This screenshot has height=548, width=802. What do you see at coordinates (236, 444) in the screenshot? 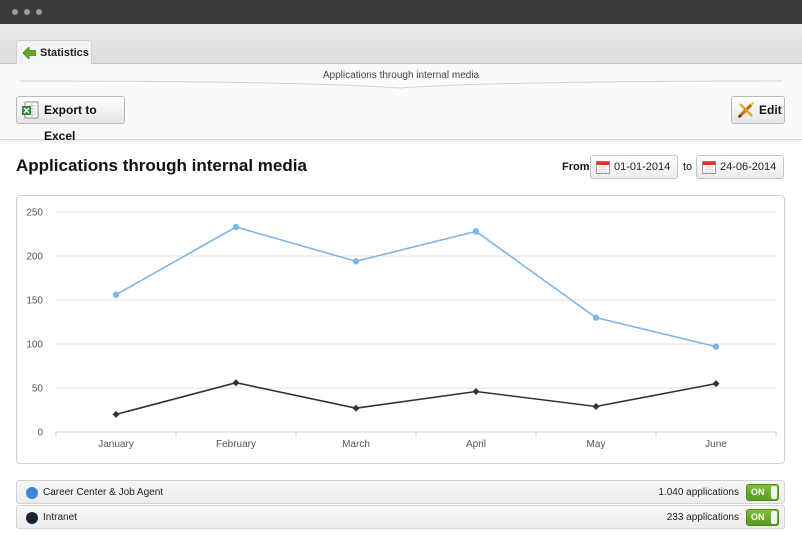
I see `x-tick-label: February` at bounding box center [236, 444].